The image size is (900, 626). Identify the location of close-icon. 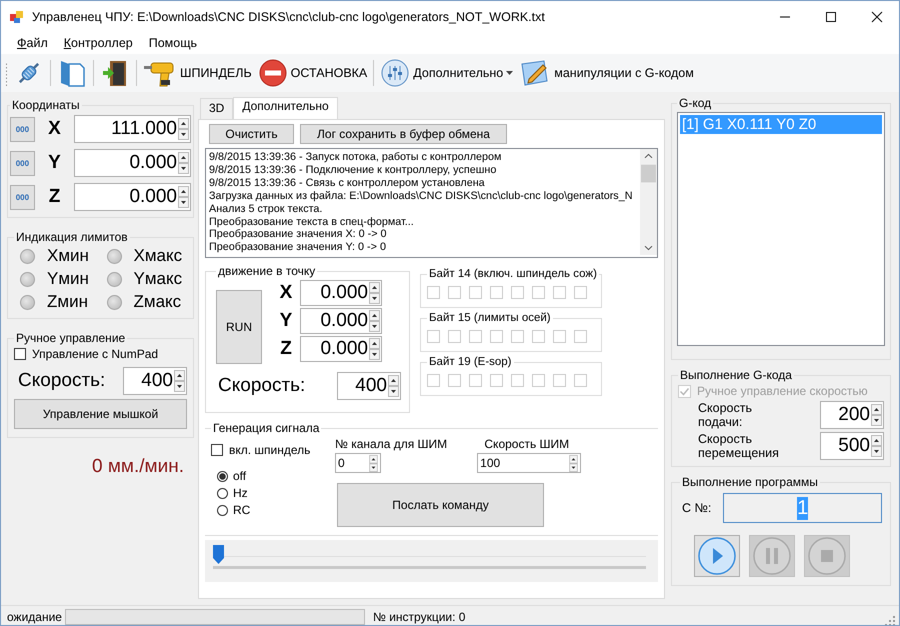
(877, 16).